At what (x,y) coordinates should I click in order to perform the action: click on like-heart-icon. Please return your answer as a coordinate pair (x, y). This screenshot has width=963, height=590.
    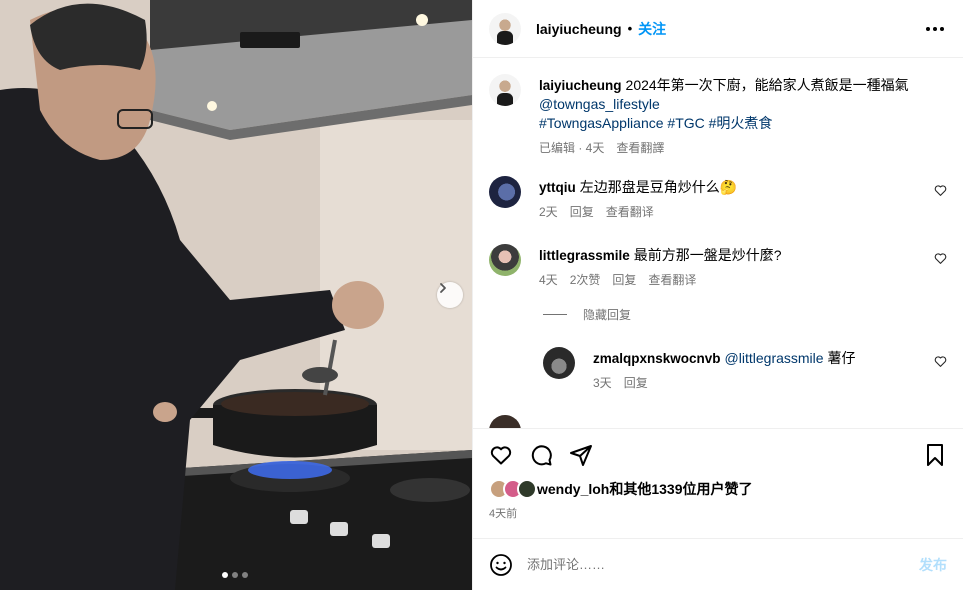
    Looking at the image, I should click on (501, 455).